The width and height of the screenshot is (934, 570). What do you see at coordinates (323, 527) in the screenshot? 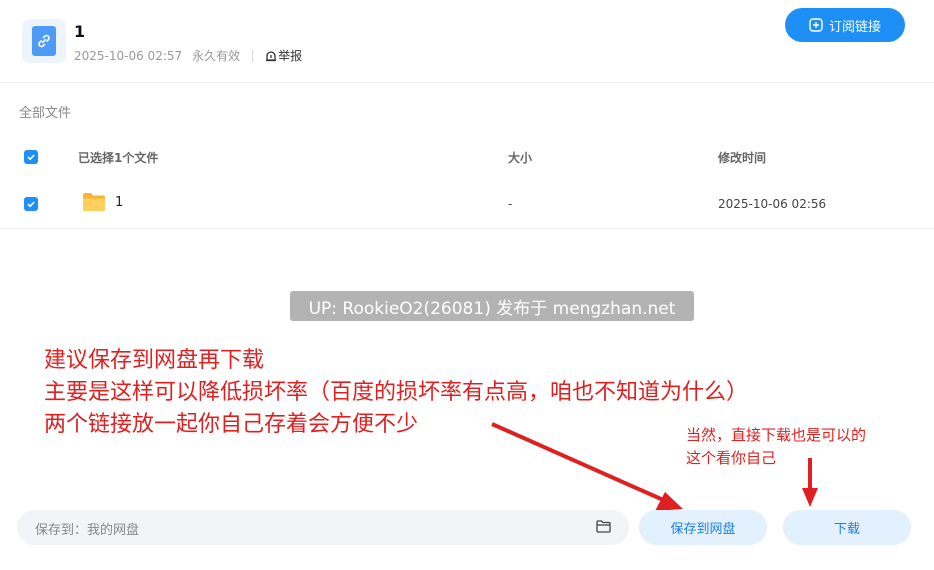
I see `save-path-field: 保存到：我的网盘` at bounding box center [323, 527].